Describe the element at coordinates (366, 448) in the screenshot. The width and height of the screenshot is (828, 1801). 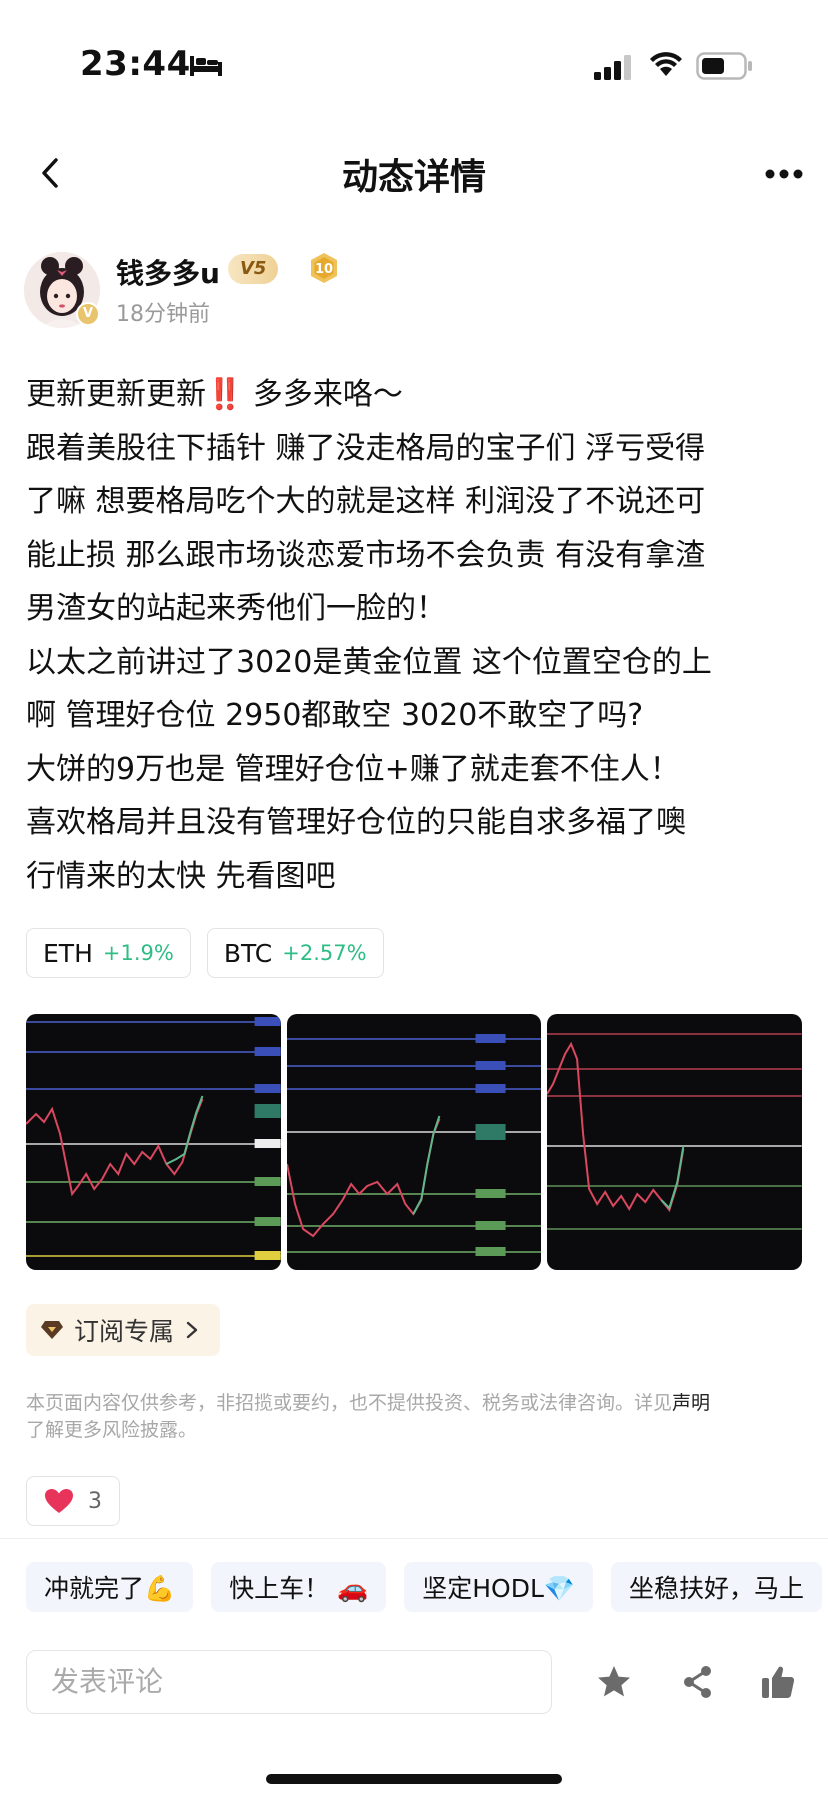
I see `post-line: 跟着美股往下插针 赚了没走格局的宝子们 浮亏受得` at that location.